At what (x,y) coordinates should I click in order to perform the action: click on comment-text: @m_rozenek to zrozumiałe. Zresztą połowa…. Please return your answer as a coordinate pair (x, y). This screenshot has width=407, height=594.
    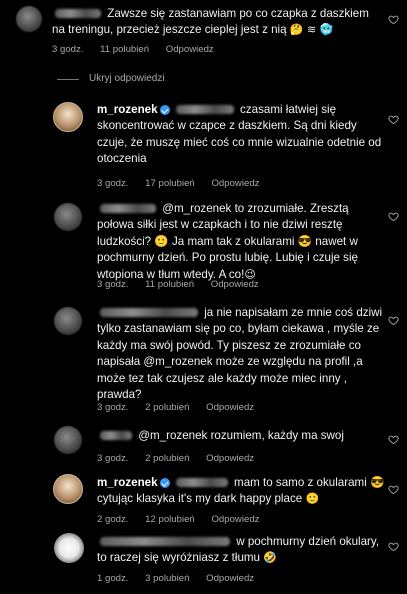
    Looking at the image, I should click on (228, 241).